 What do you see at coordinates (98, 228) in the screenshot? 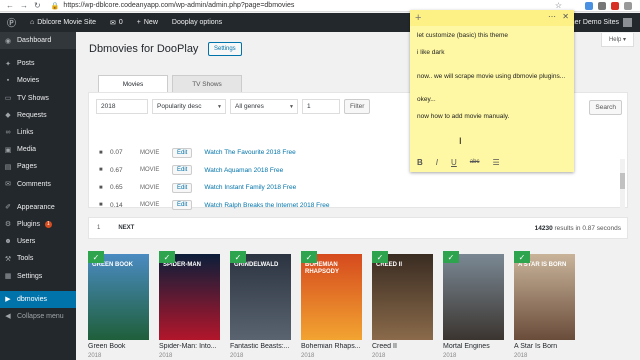
I see `page-number: 1` at bounding box center [98, 228].